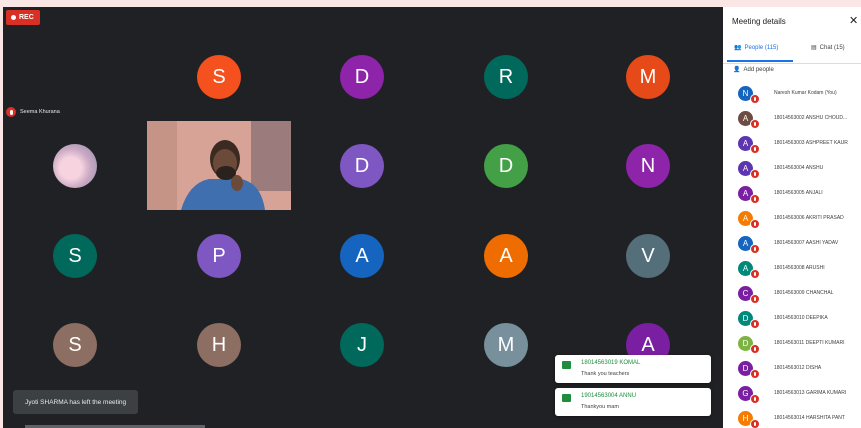 This screenshot has height=428, width=861. Describe the element at coordinates (809, 418) in the screenshot. I see `participant-name: 18014563014 HARSHITA PANT` at that location.